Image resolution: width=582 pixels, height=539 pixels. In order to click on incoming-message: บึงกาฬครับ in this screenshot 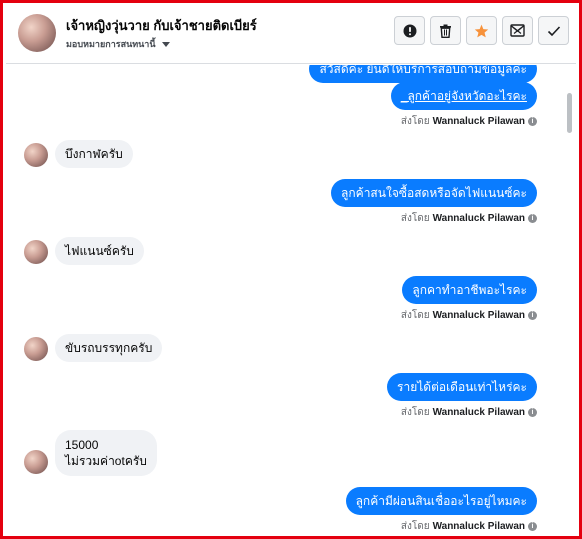, I will do `click(94, 154)`.